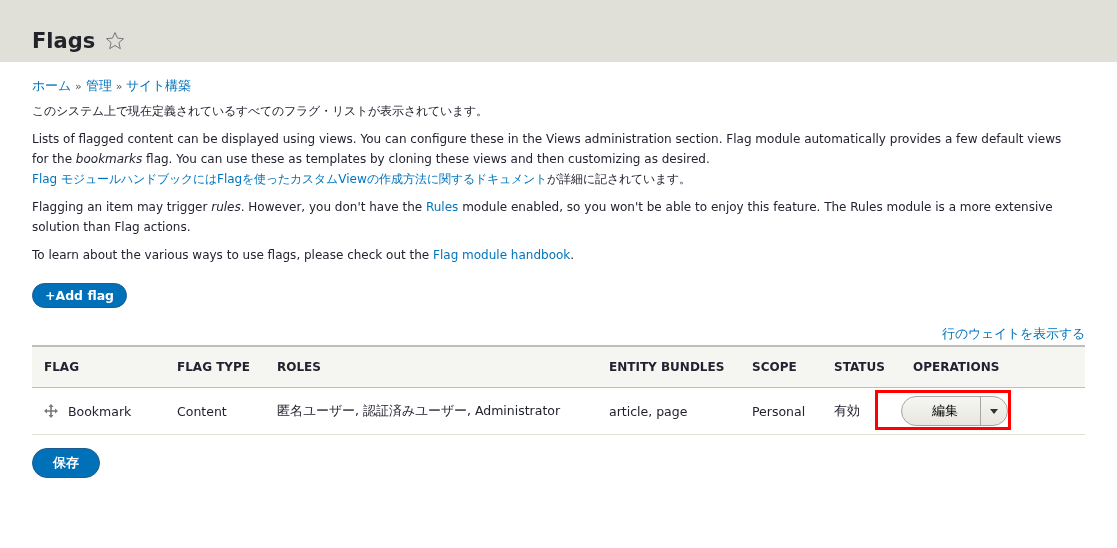 The width and height of the screenshot is (1117, 548). I want to click on operations-dropbutton: 編集, so click(954, 411).